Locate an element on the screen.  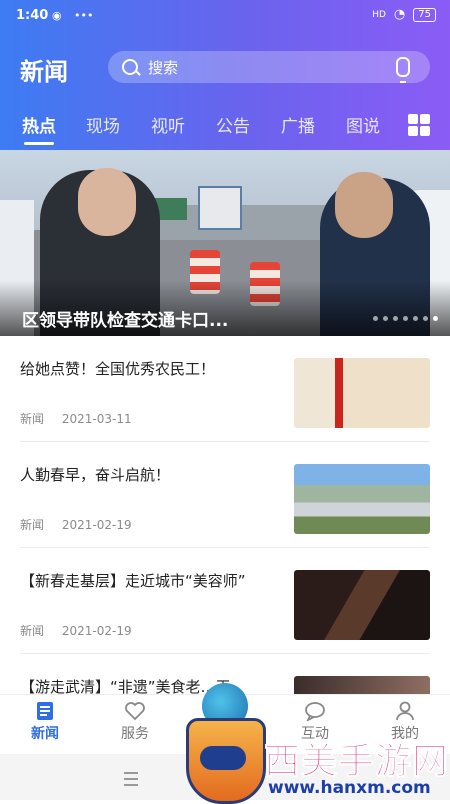
battery-icon: 75 is located at coordinates (424, 14).